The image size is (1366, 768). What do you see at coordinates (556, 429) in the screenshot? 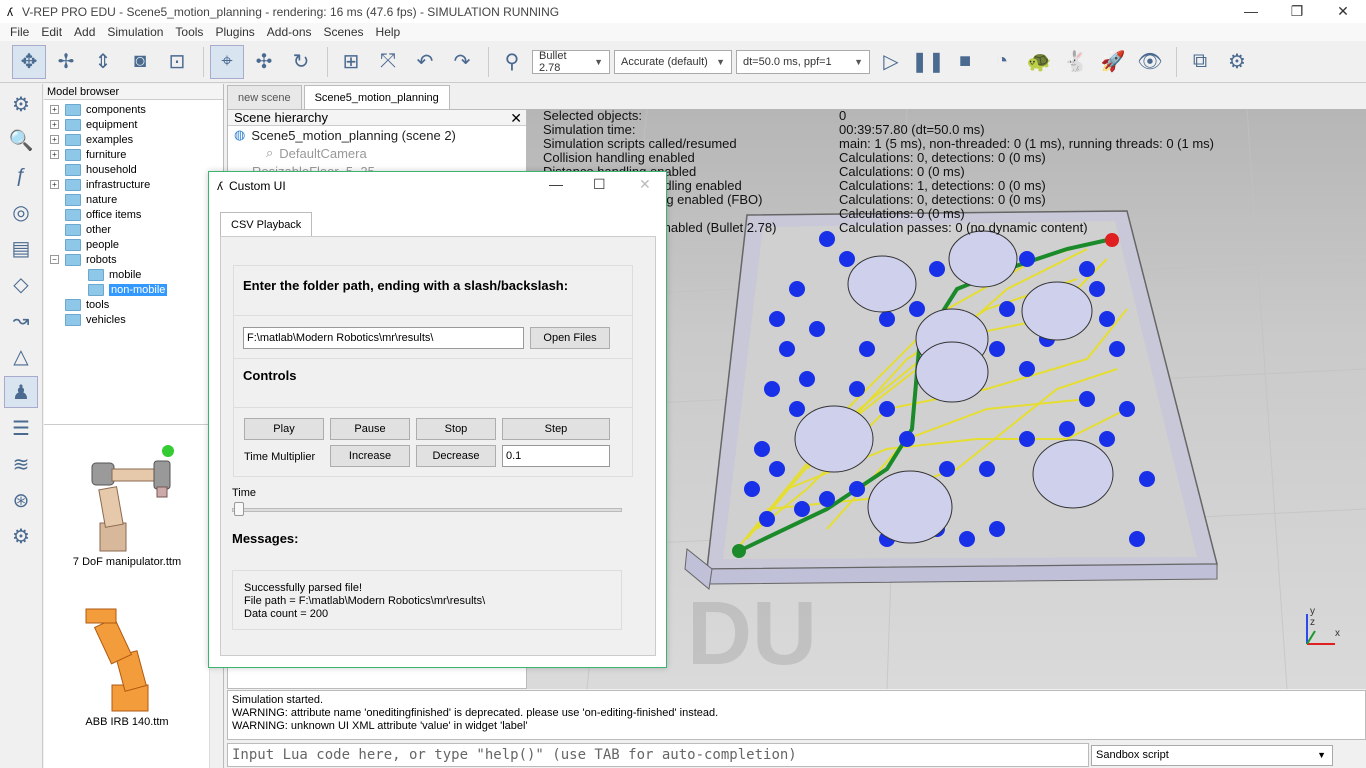
I see `step-button: Step` at bounding box center [556, 429].